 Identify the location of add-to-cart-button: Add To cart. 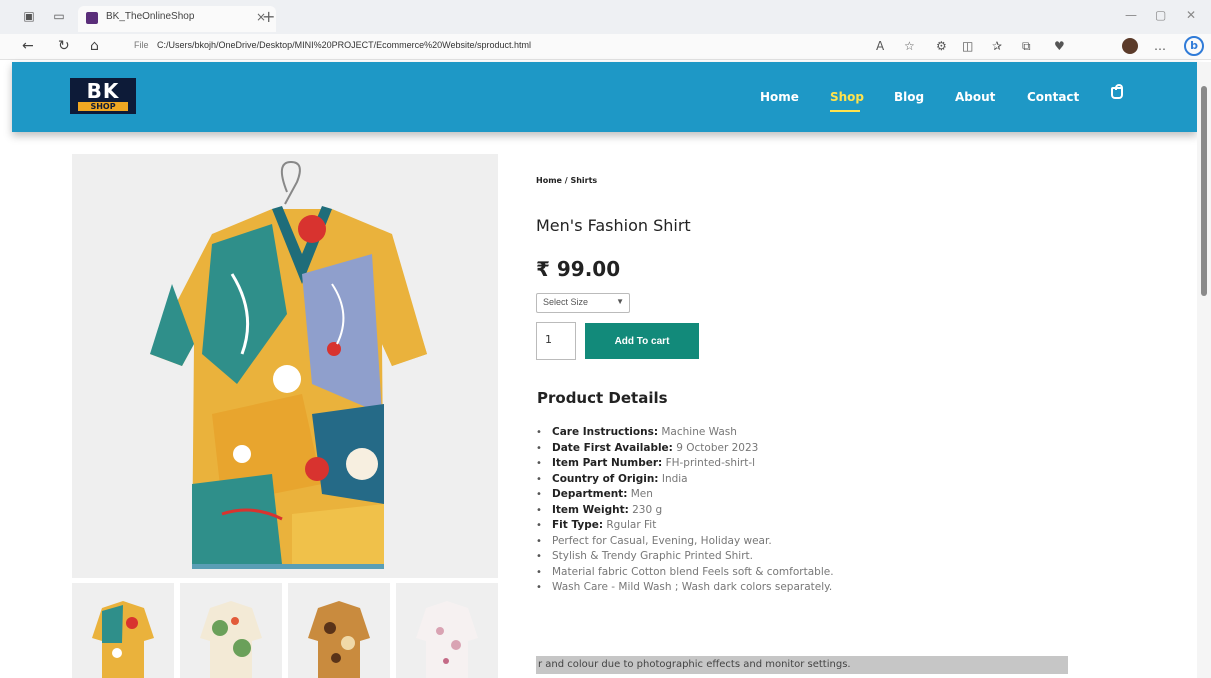
(642, 341).